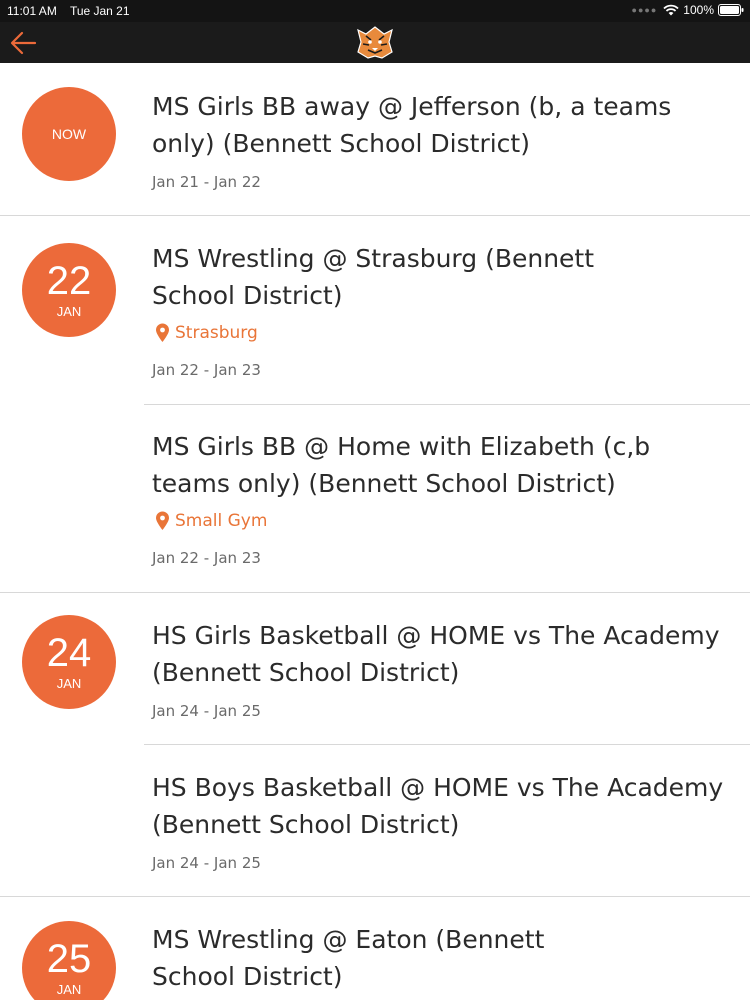 The height and width of the screenshot is (1000, 750). I want to click on back-button, so click(24, 43).